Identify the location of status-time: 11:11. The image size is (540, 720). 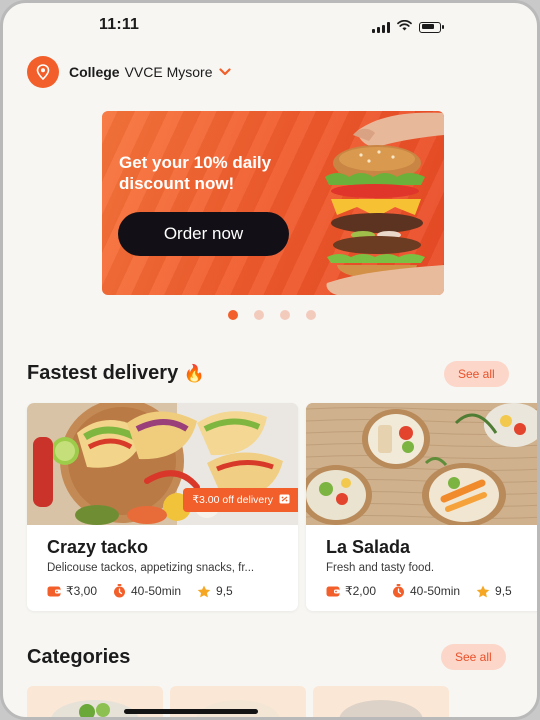
(119, 24).